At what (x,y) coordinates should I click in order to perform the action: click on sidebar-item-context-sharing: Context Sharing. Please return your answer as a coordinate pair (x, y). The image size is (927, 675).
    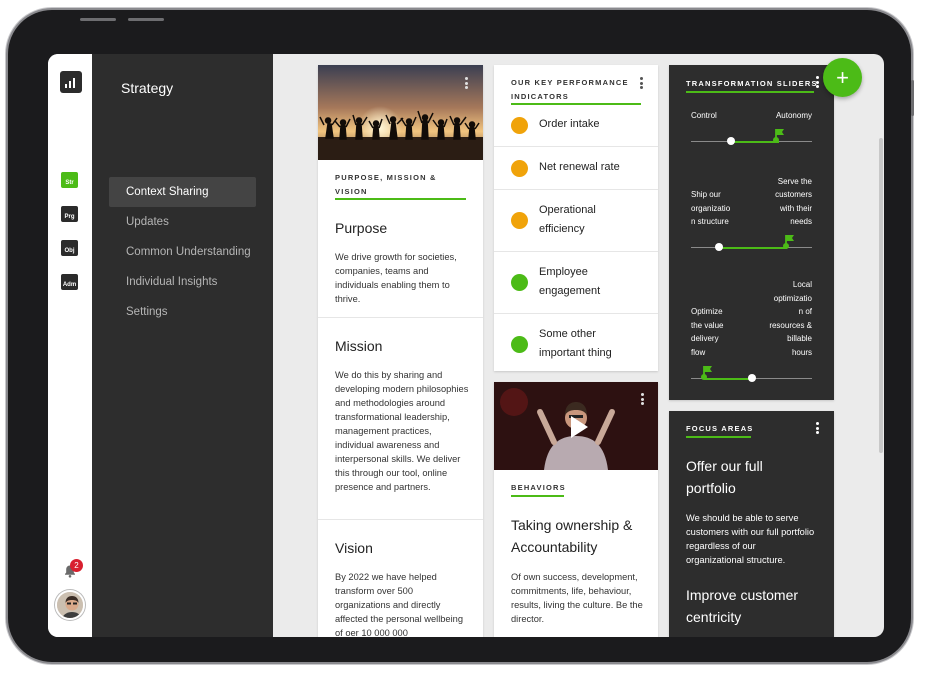
    Looking at the image, I should click on (182, 192).